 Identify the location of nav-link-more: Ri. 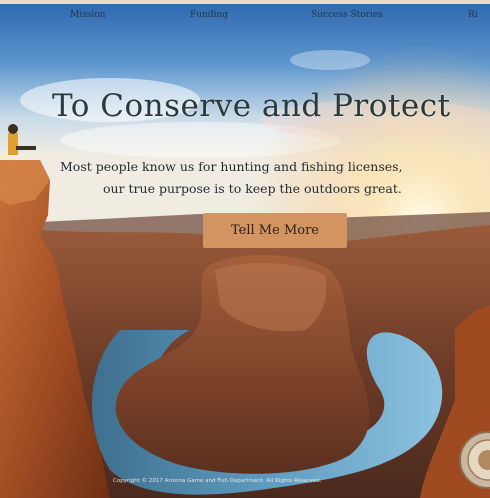
(473, 15).